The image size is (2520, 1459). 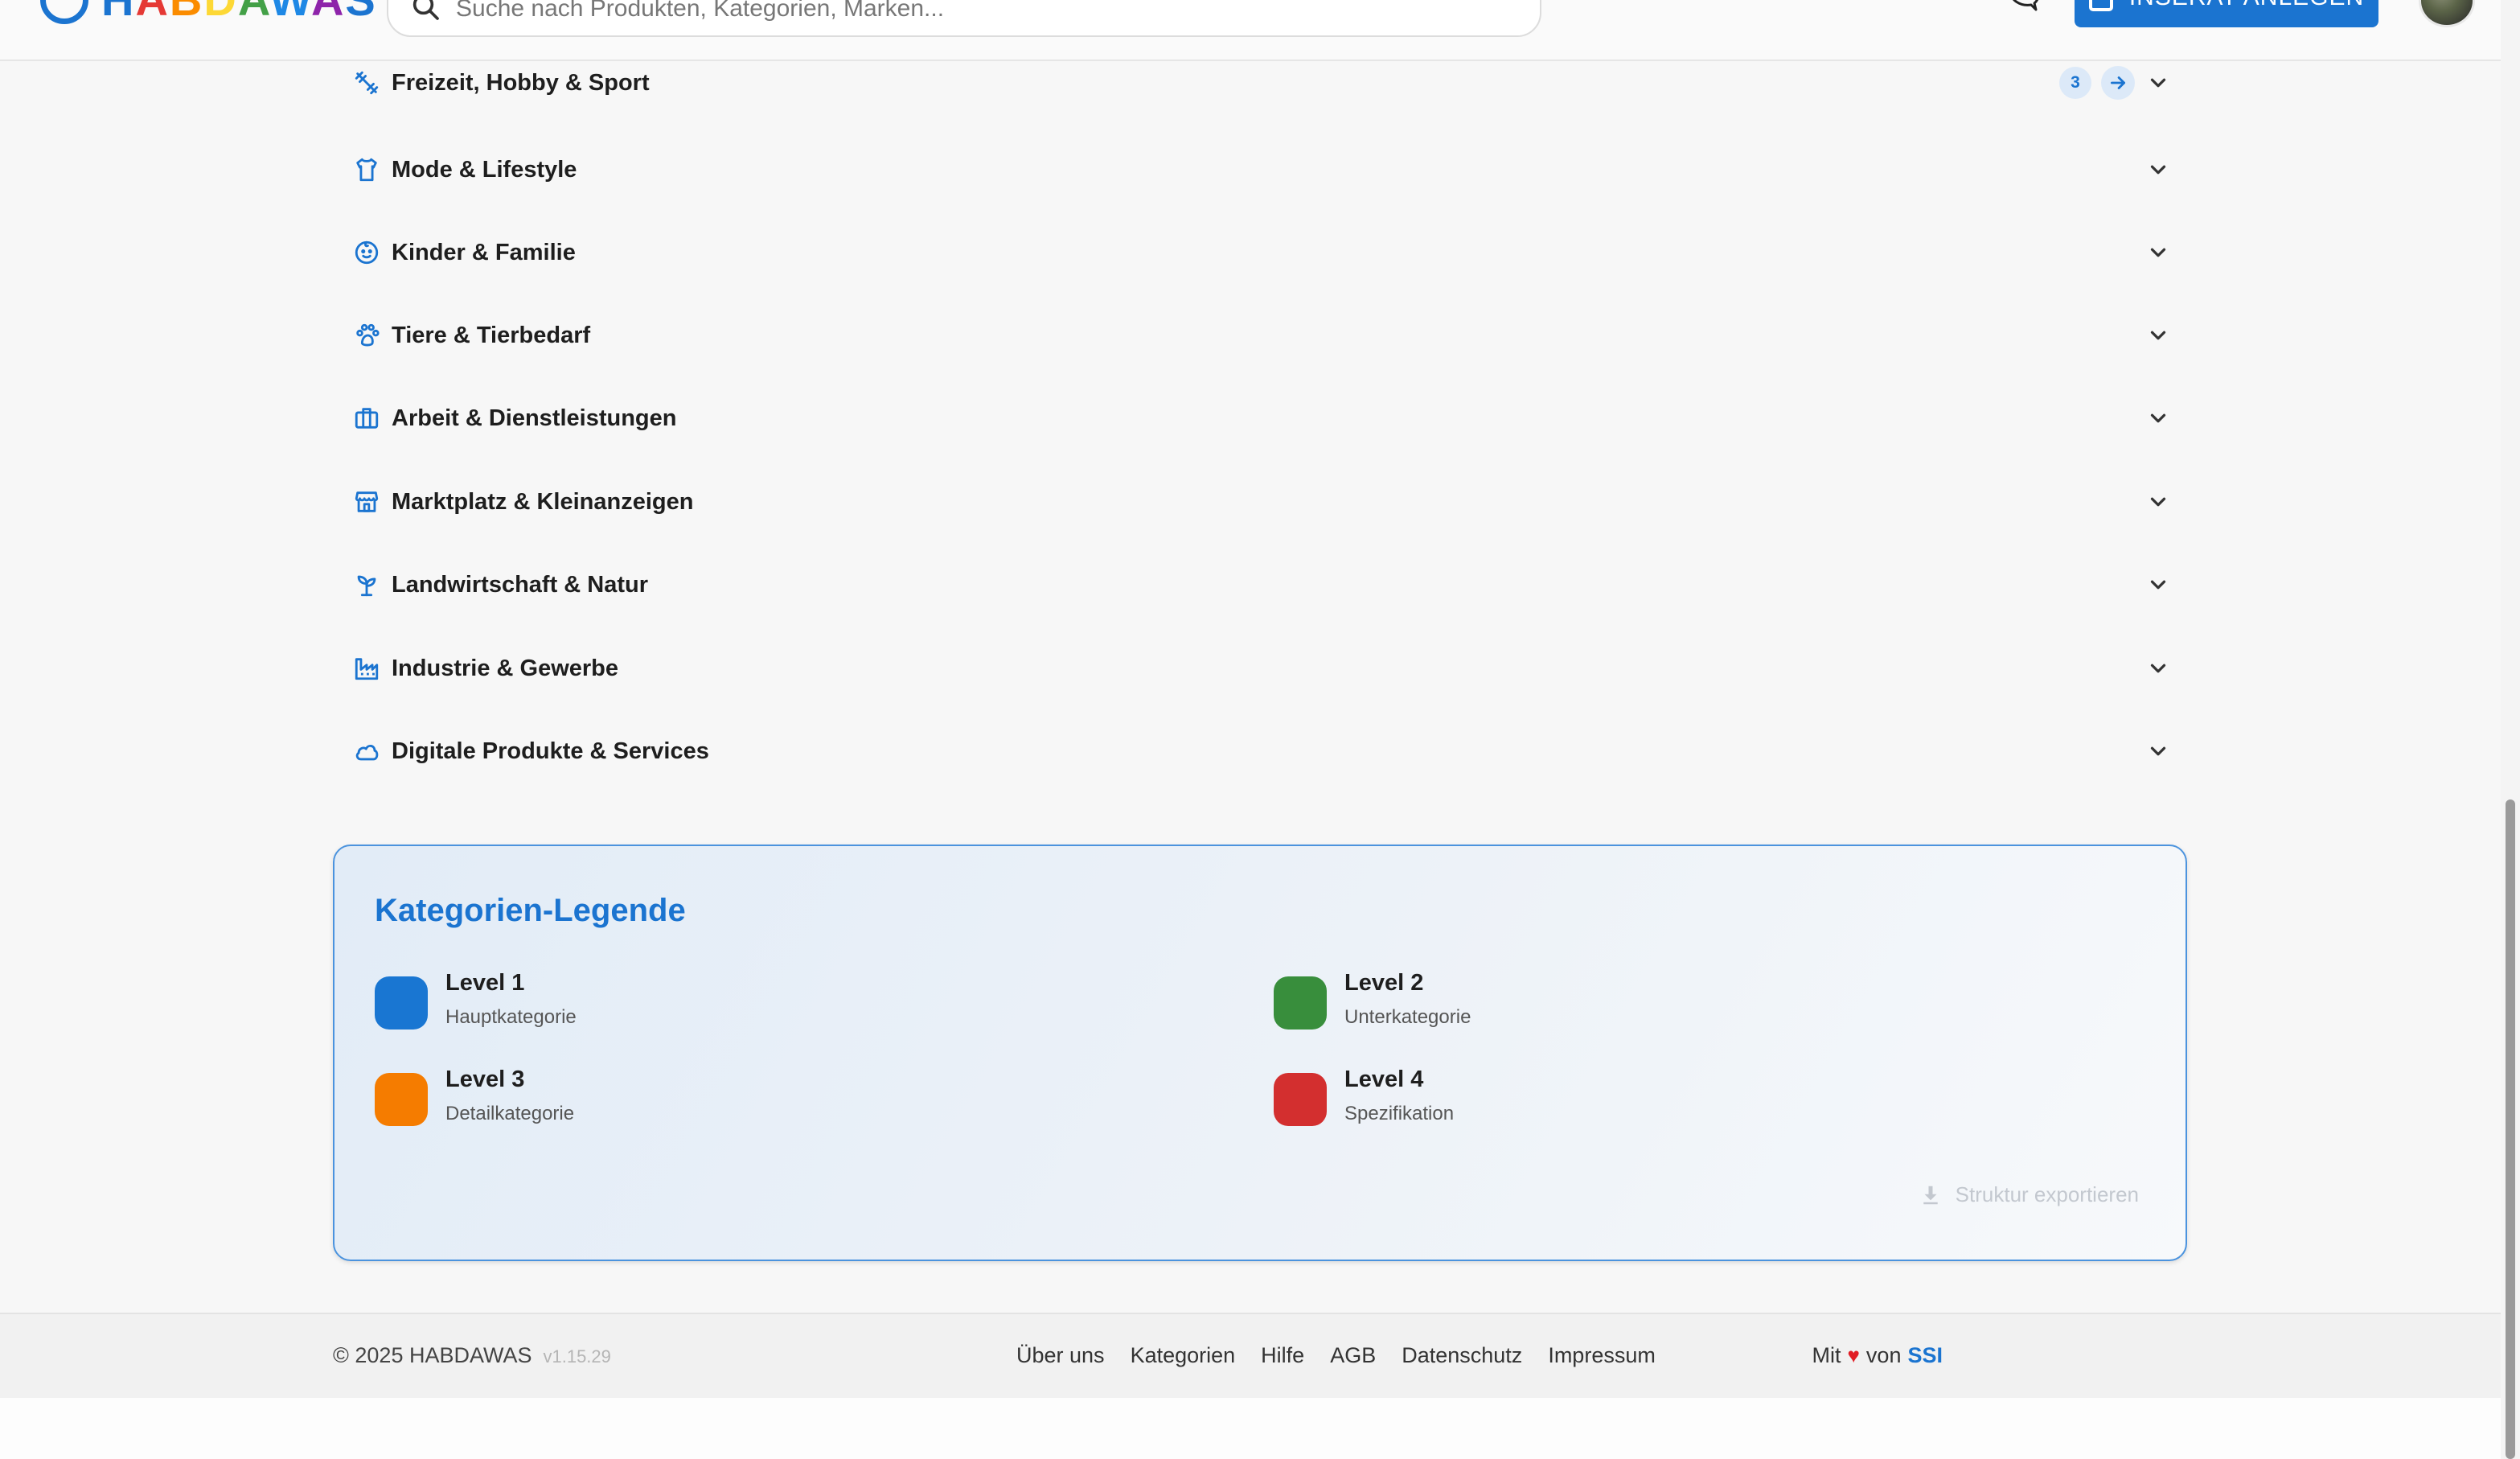 I want to click on category-row-kinder: Kinder & Familie, so click(x=1260, y=252).